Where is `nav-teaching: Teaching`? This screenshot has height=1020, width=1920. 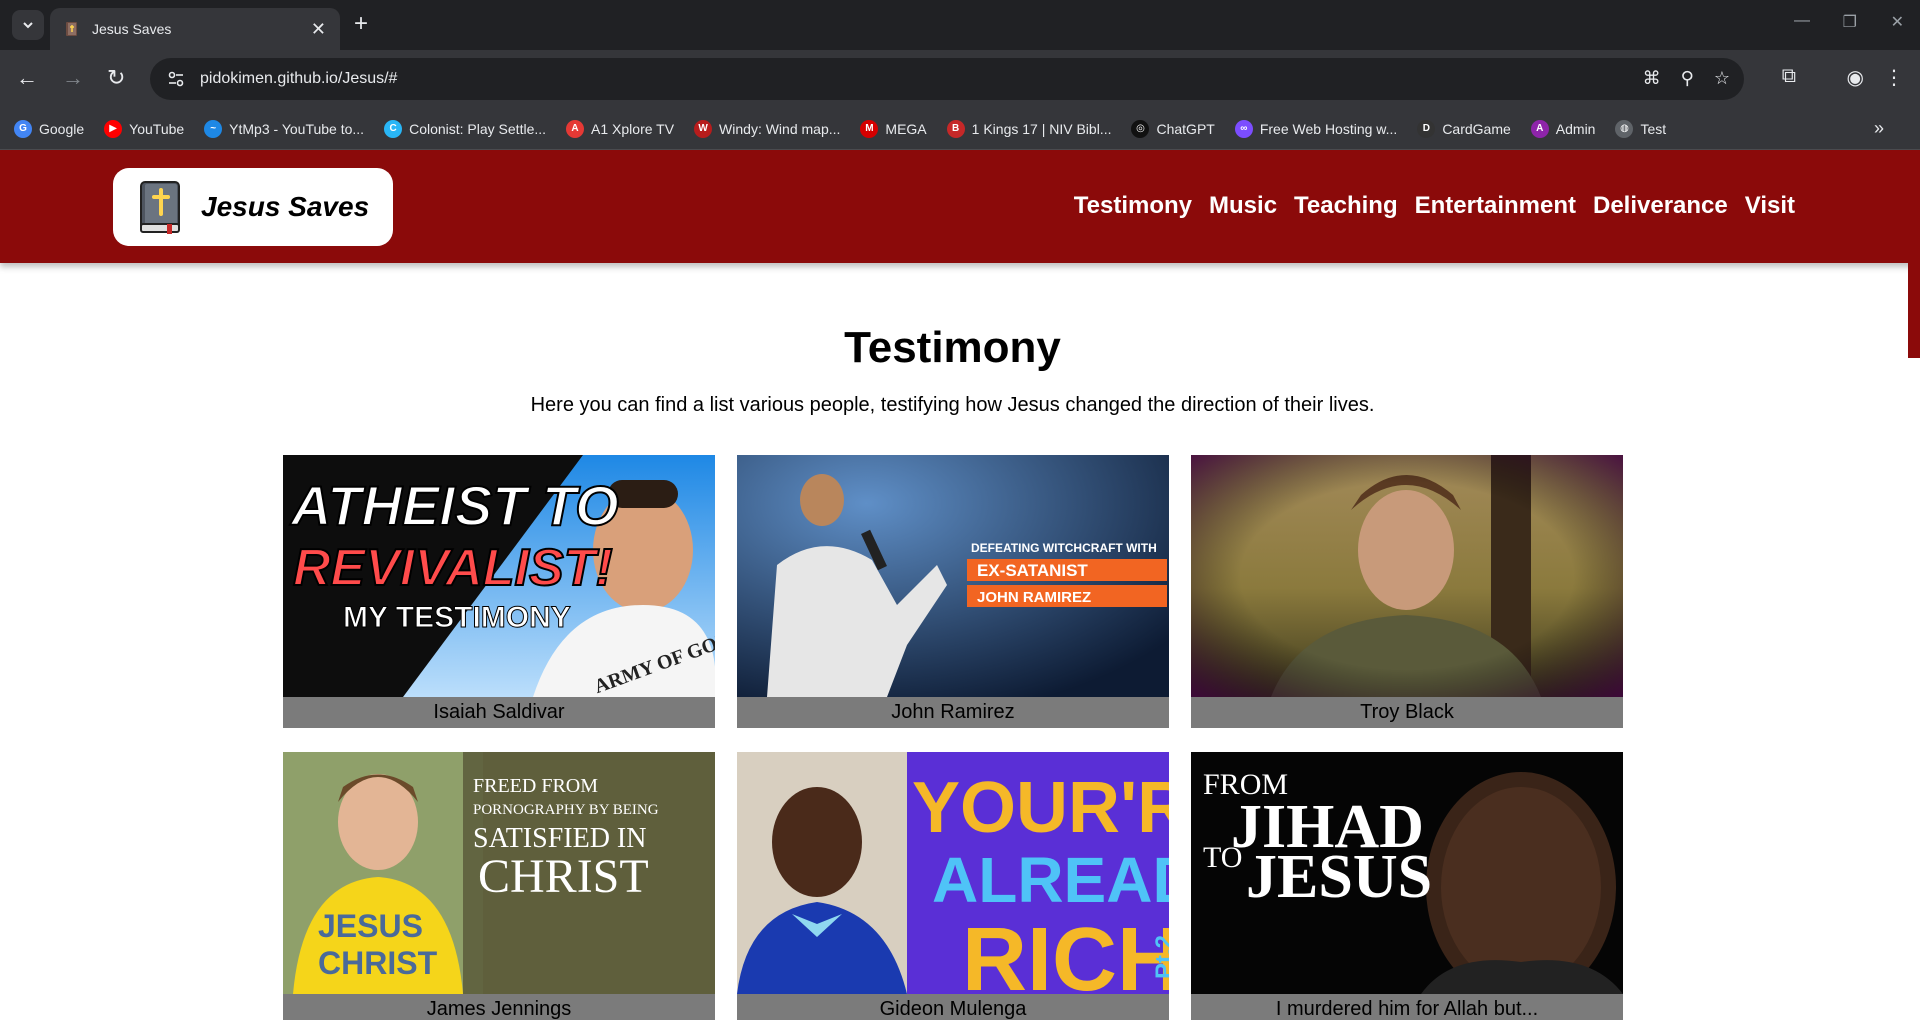 nav-teaching: Teaching is located at coordinates (1346, 206).